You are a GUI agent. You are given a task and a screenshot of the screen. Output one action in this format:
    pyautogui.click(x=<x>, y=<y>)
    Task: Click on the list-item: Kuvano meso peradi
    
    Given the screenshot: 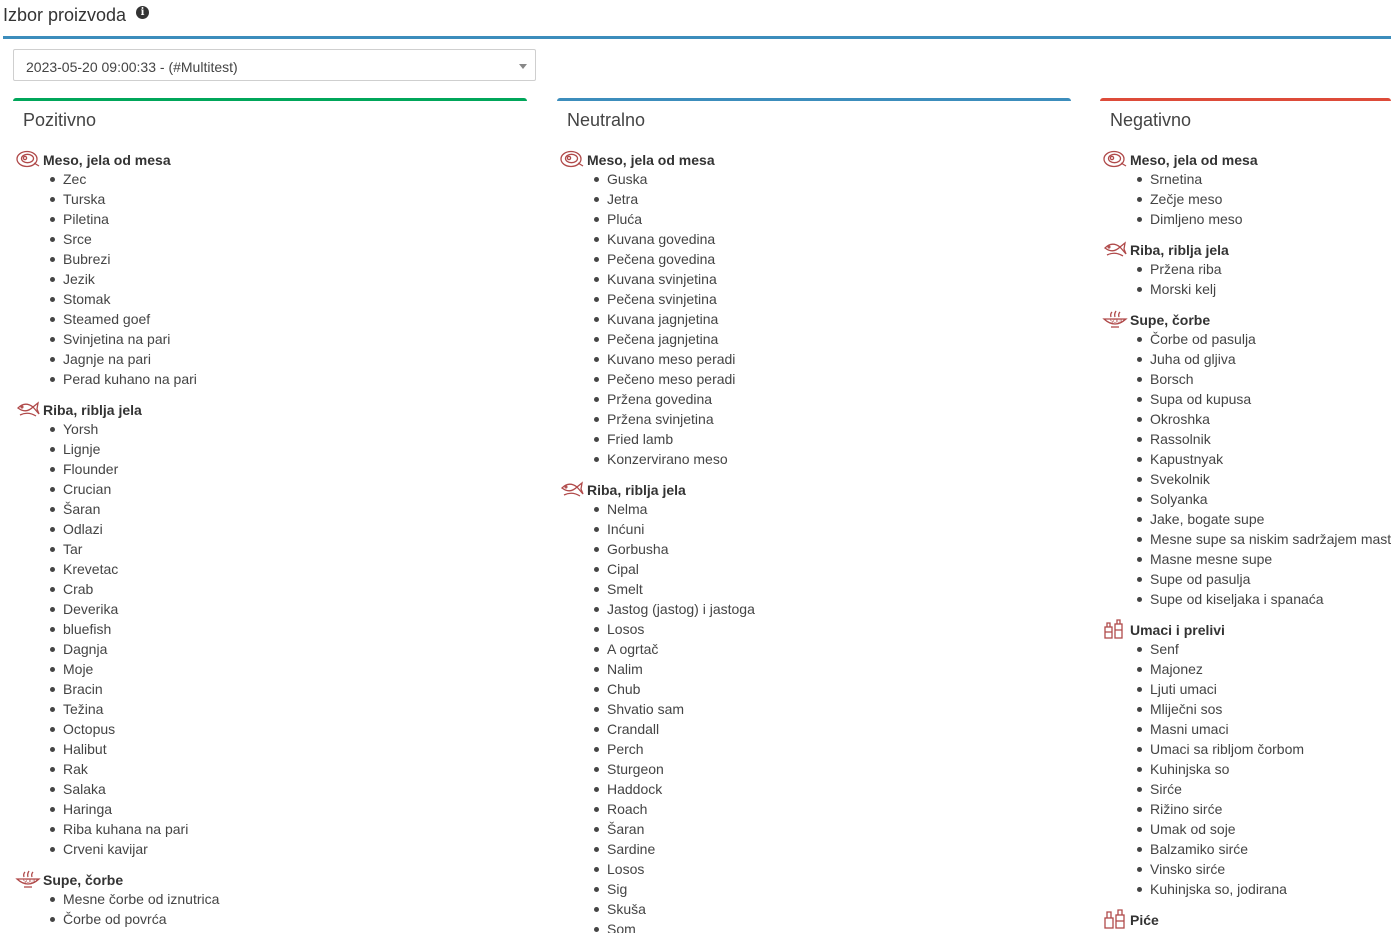 What is the action you would take?
    pyautogui.click(x=815, y=359)
    